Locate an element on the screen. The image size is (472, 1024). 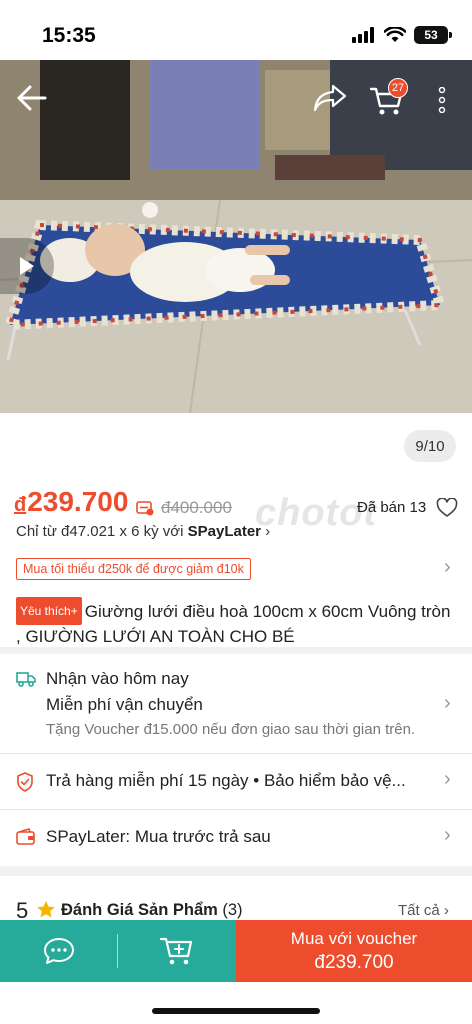
installment-info: Chỉ từ đ47.021 x 6 kỳ với SPayLater › is located at coordinates (143, 531).